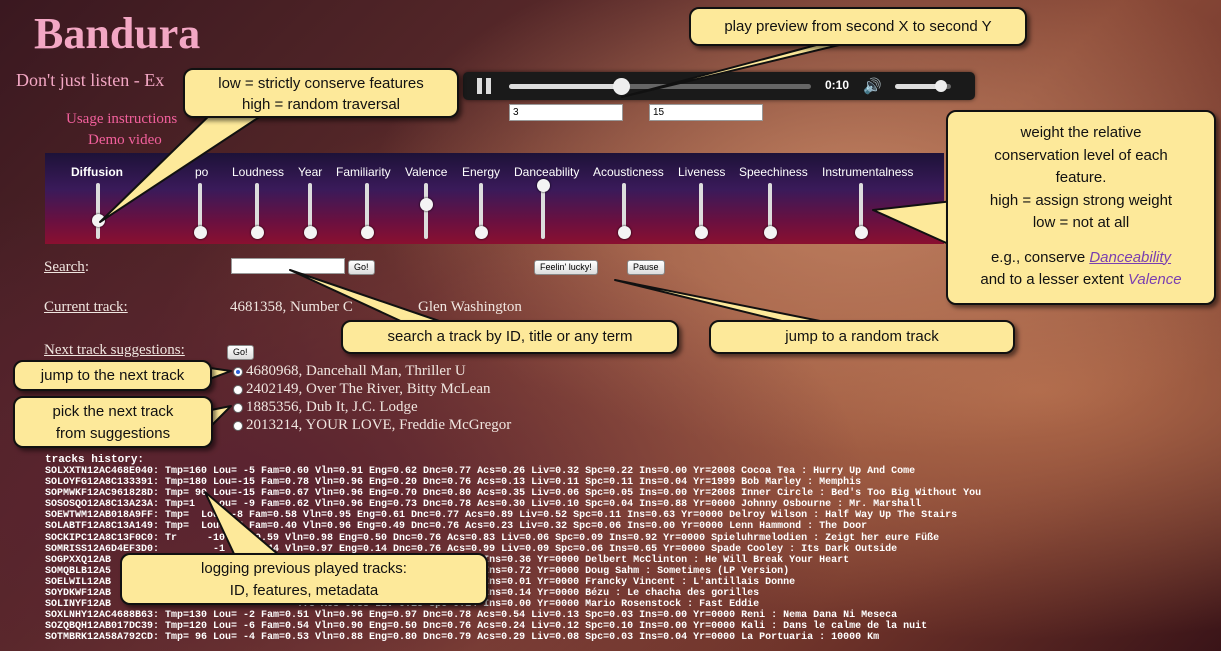 This screenshot has height=651, width=1221. I want to click on callout-random-text: jump to a random track, so click(862, 336).